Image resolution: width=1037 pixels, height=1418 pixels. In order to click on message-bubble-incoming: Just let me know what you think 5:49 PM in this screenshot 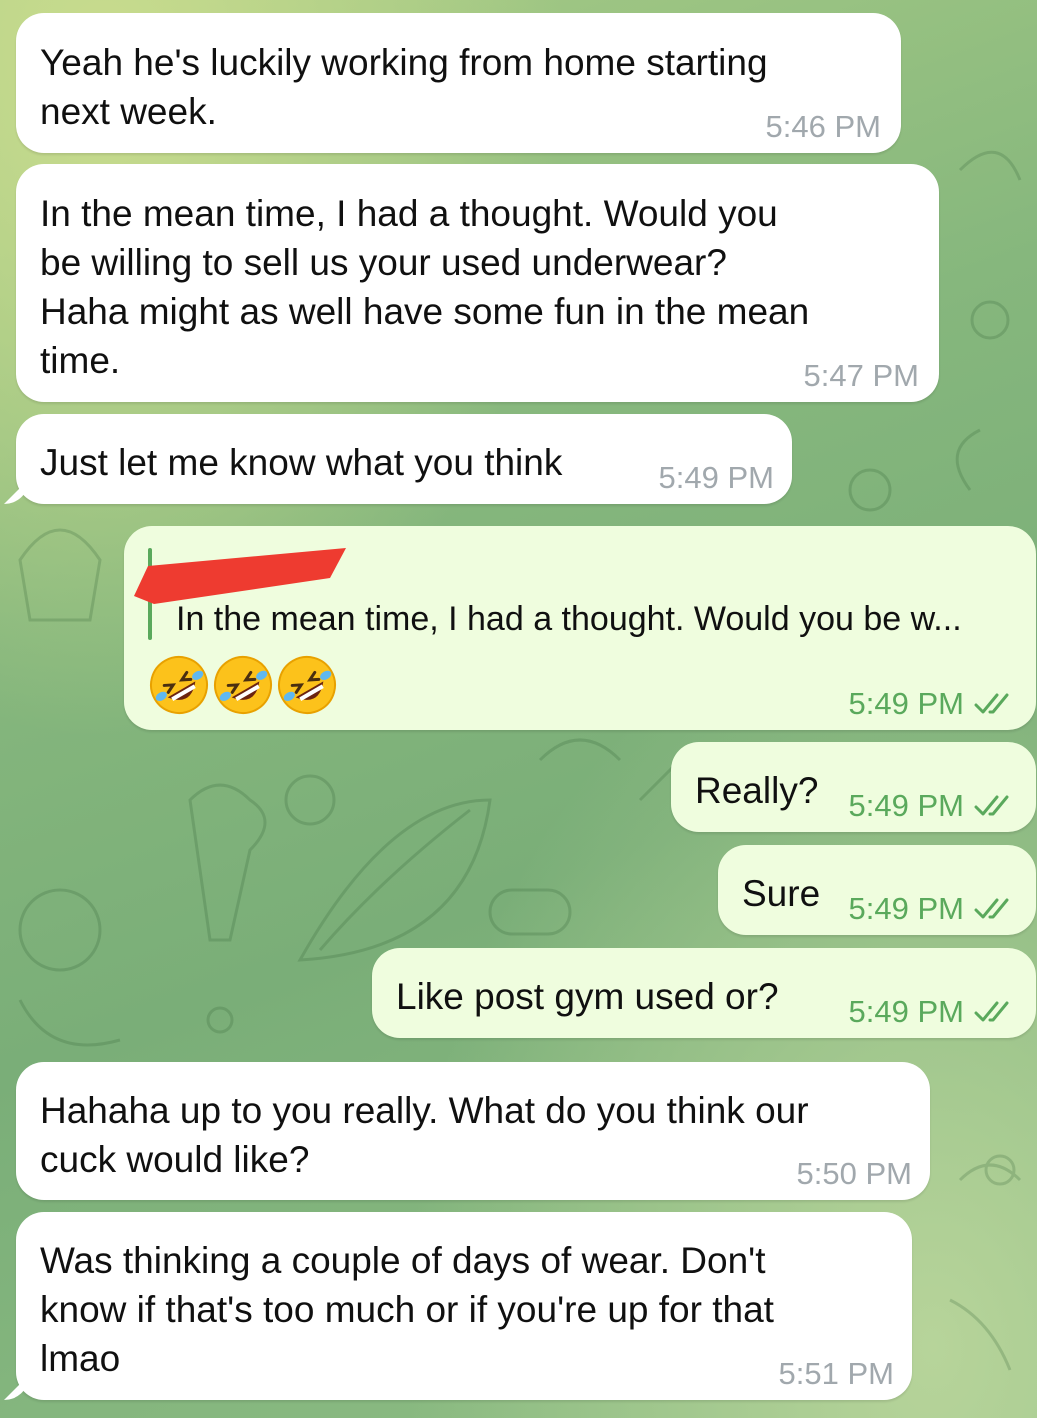, I will do `click(404, 459)`.